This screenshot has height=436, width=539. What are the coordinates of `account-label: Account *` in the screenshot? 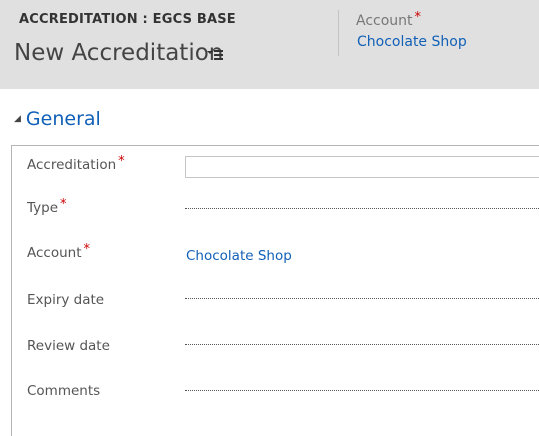 It's located at (59, 251).